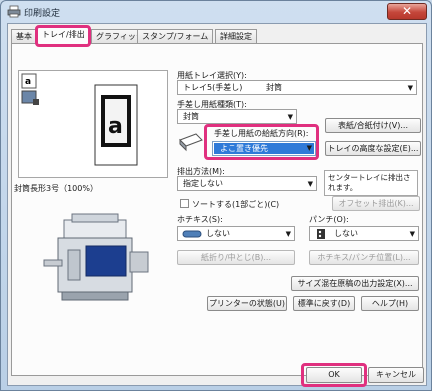 The width and height of the screenshot is (432, 391). What do you see at coordinates (175, 36) in the screenshot?
I see `tab-stamp-form: スタンプ/フォーム` at bounding box center [175, 36].